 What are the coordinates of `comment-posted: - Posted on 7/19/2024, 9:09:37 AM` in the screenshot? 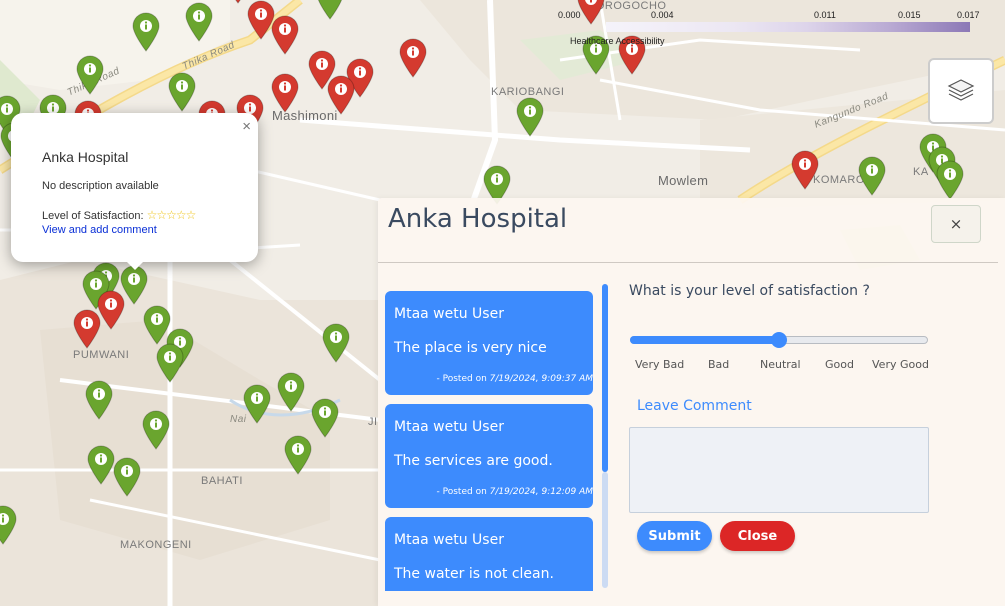 It's located at (514, 379).